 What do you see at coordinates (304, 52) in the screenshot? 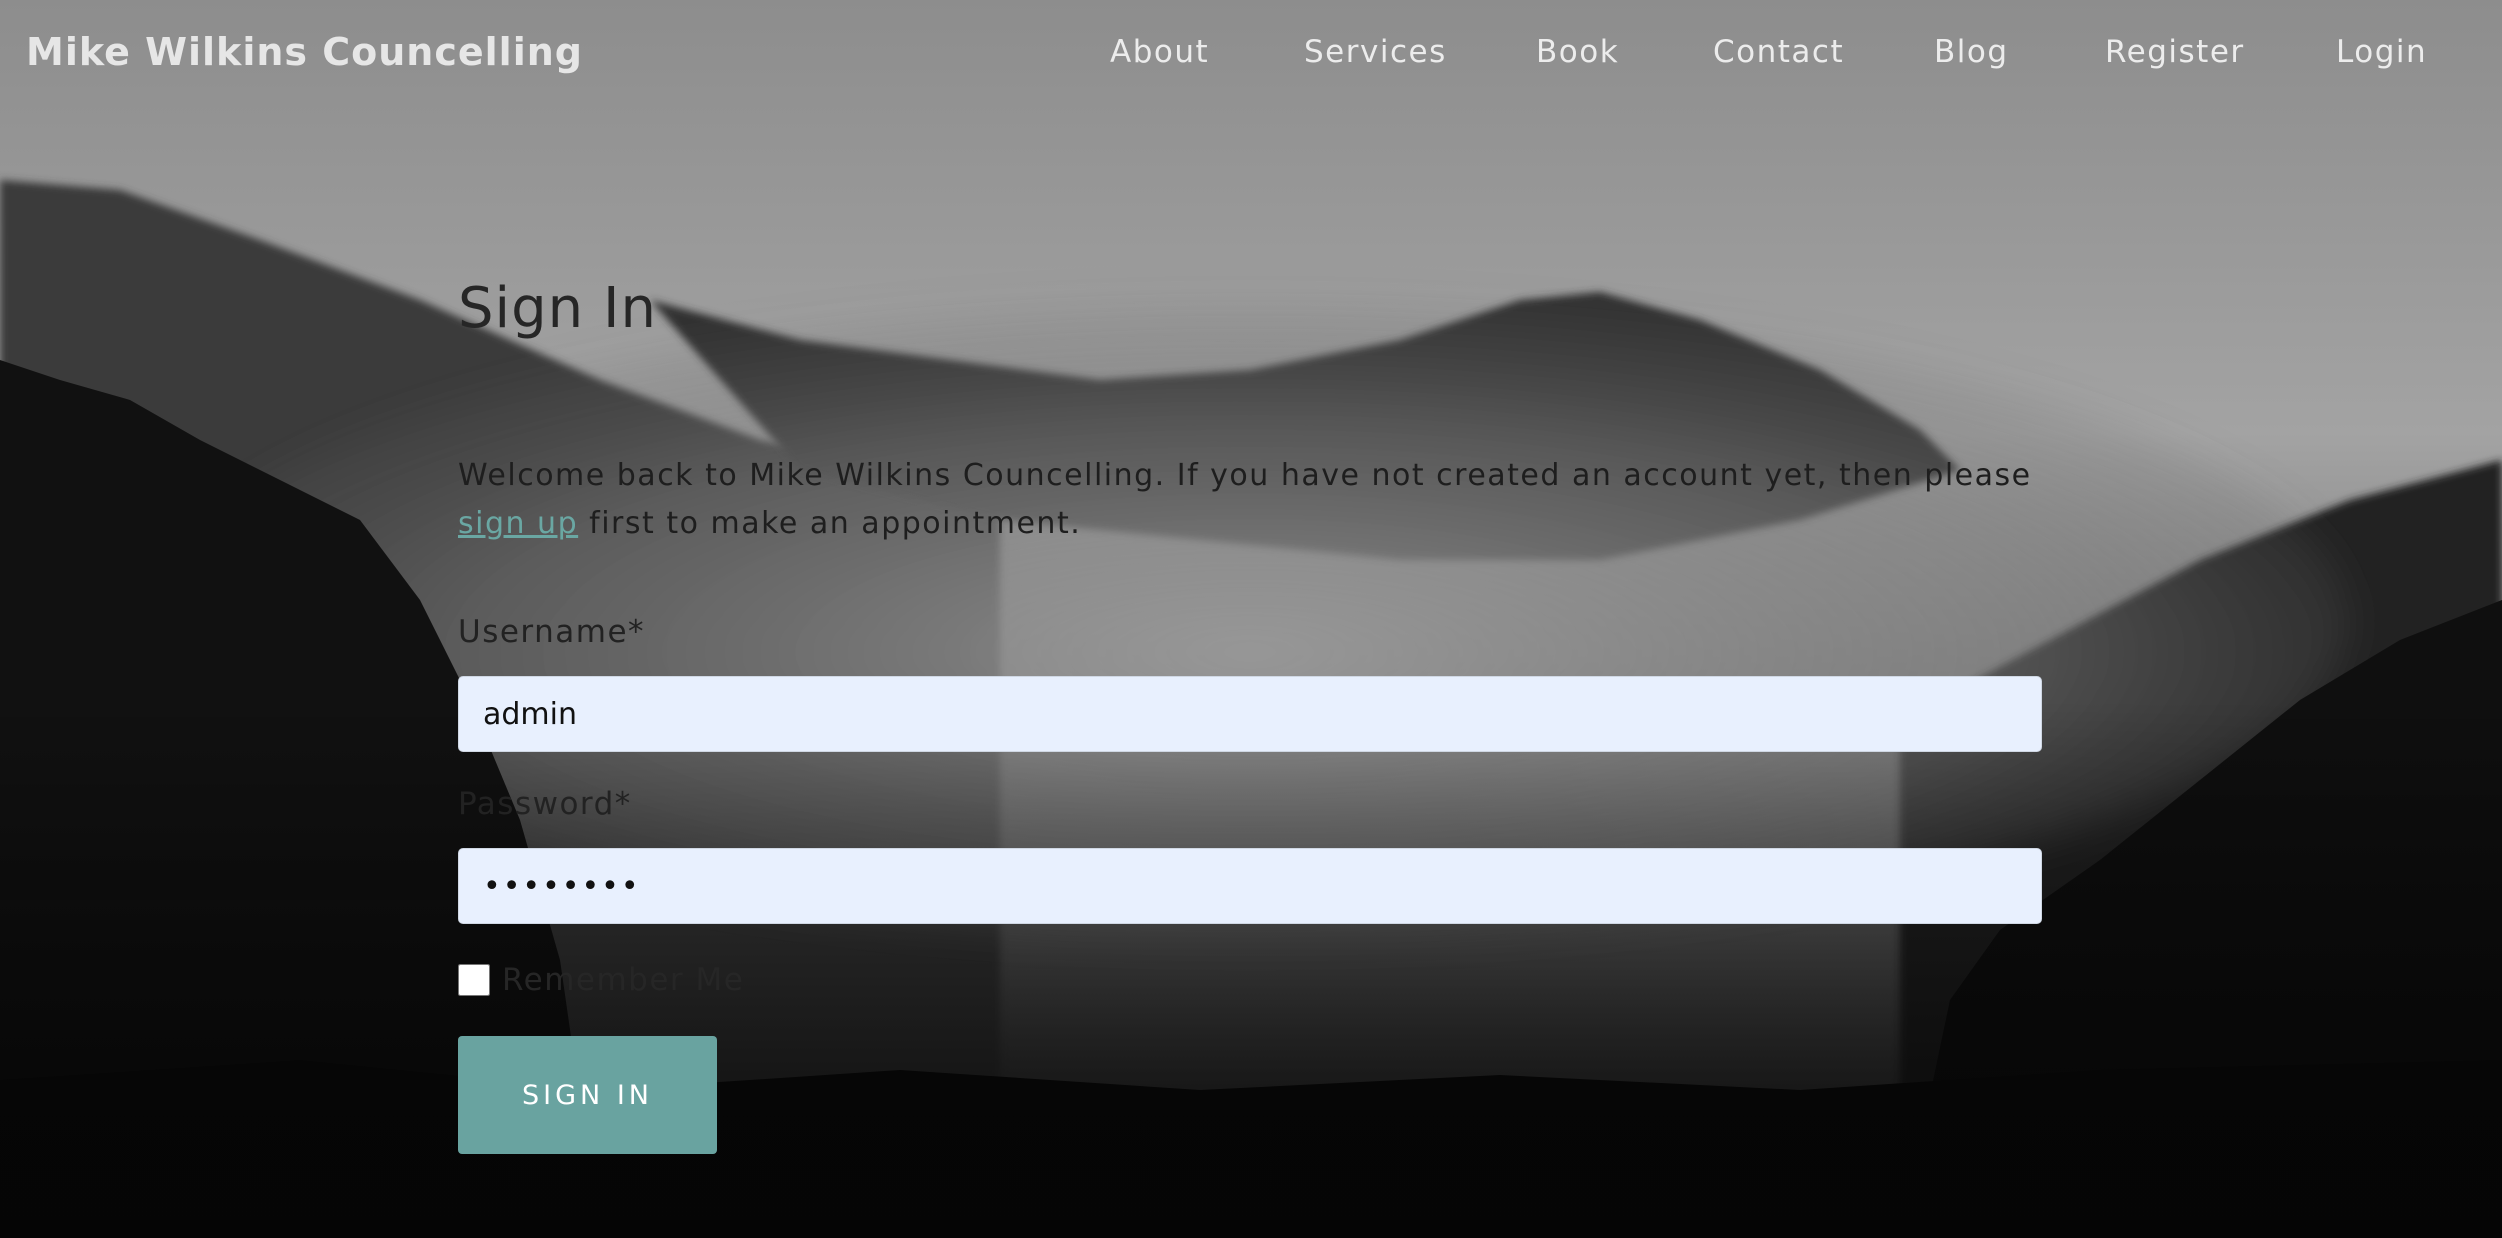
I see `brand-logo-link: Mike Wilkins Councelling` at bounding box center [304, 52].